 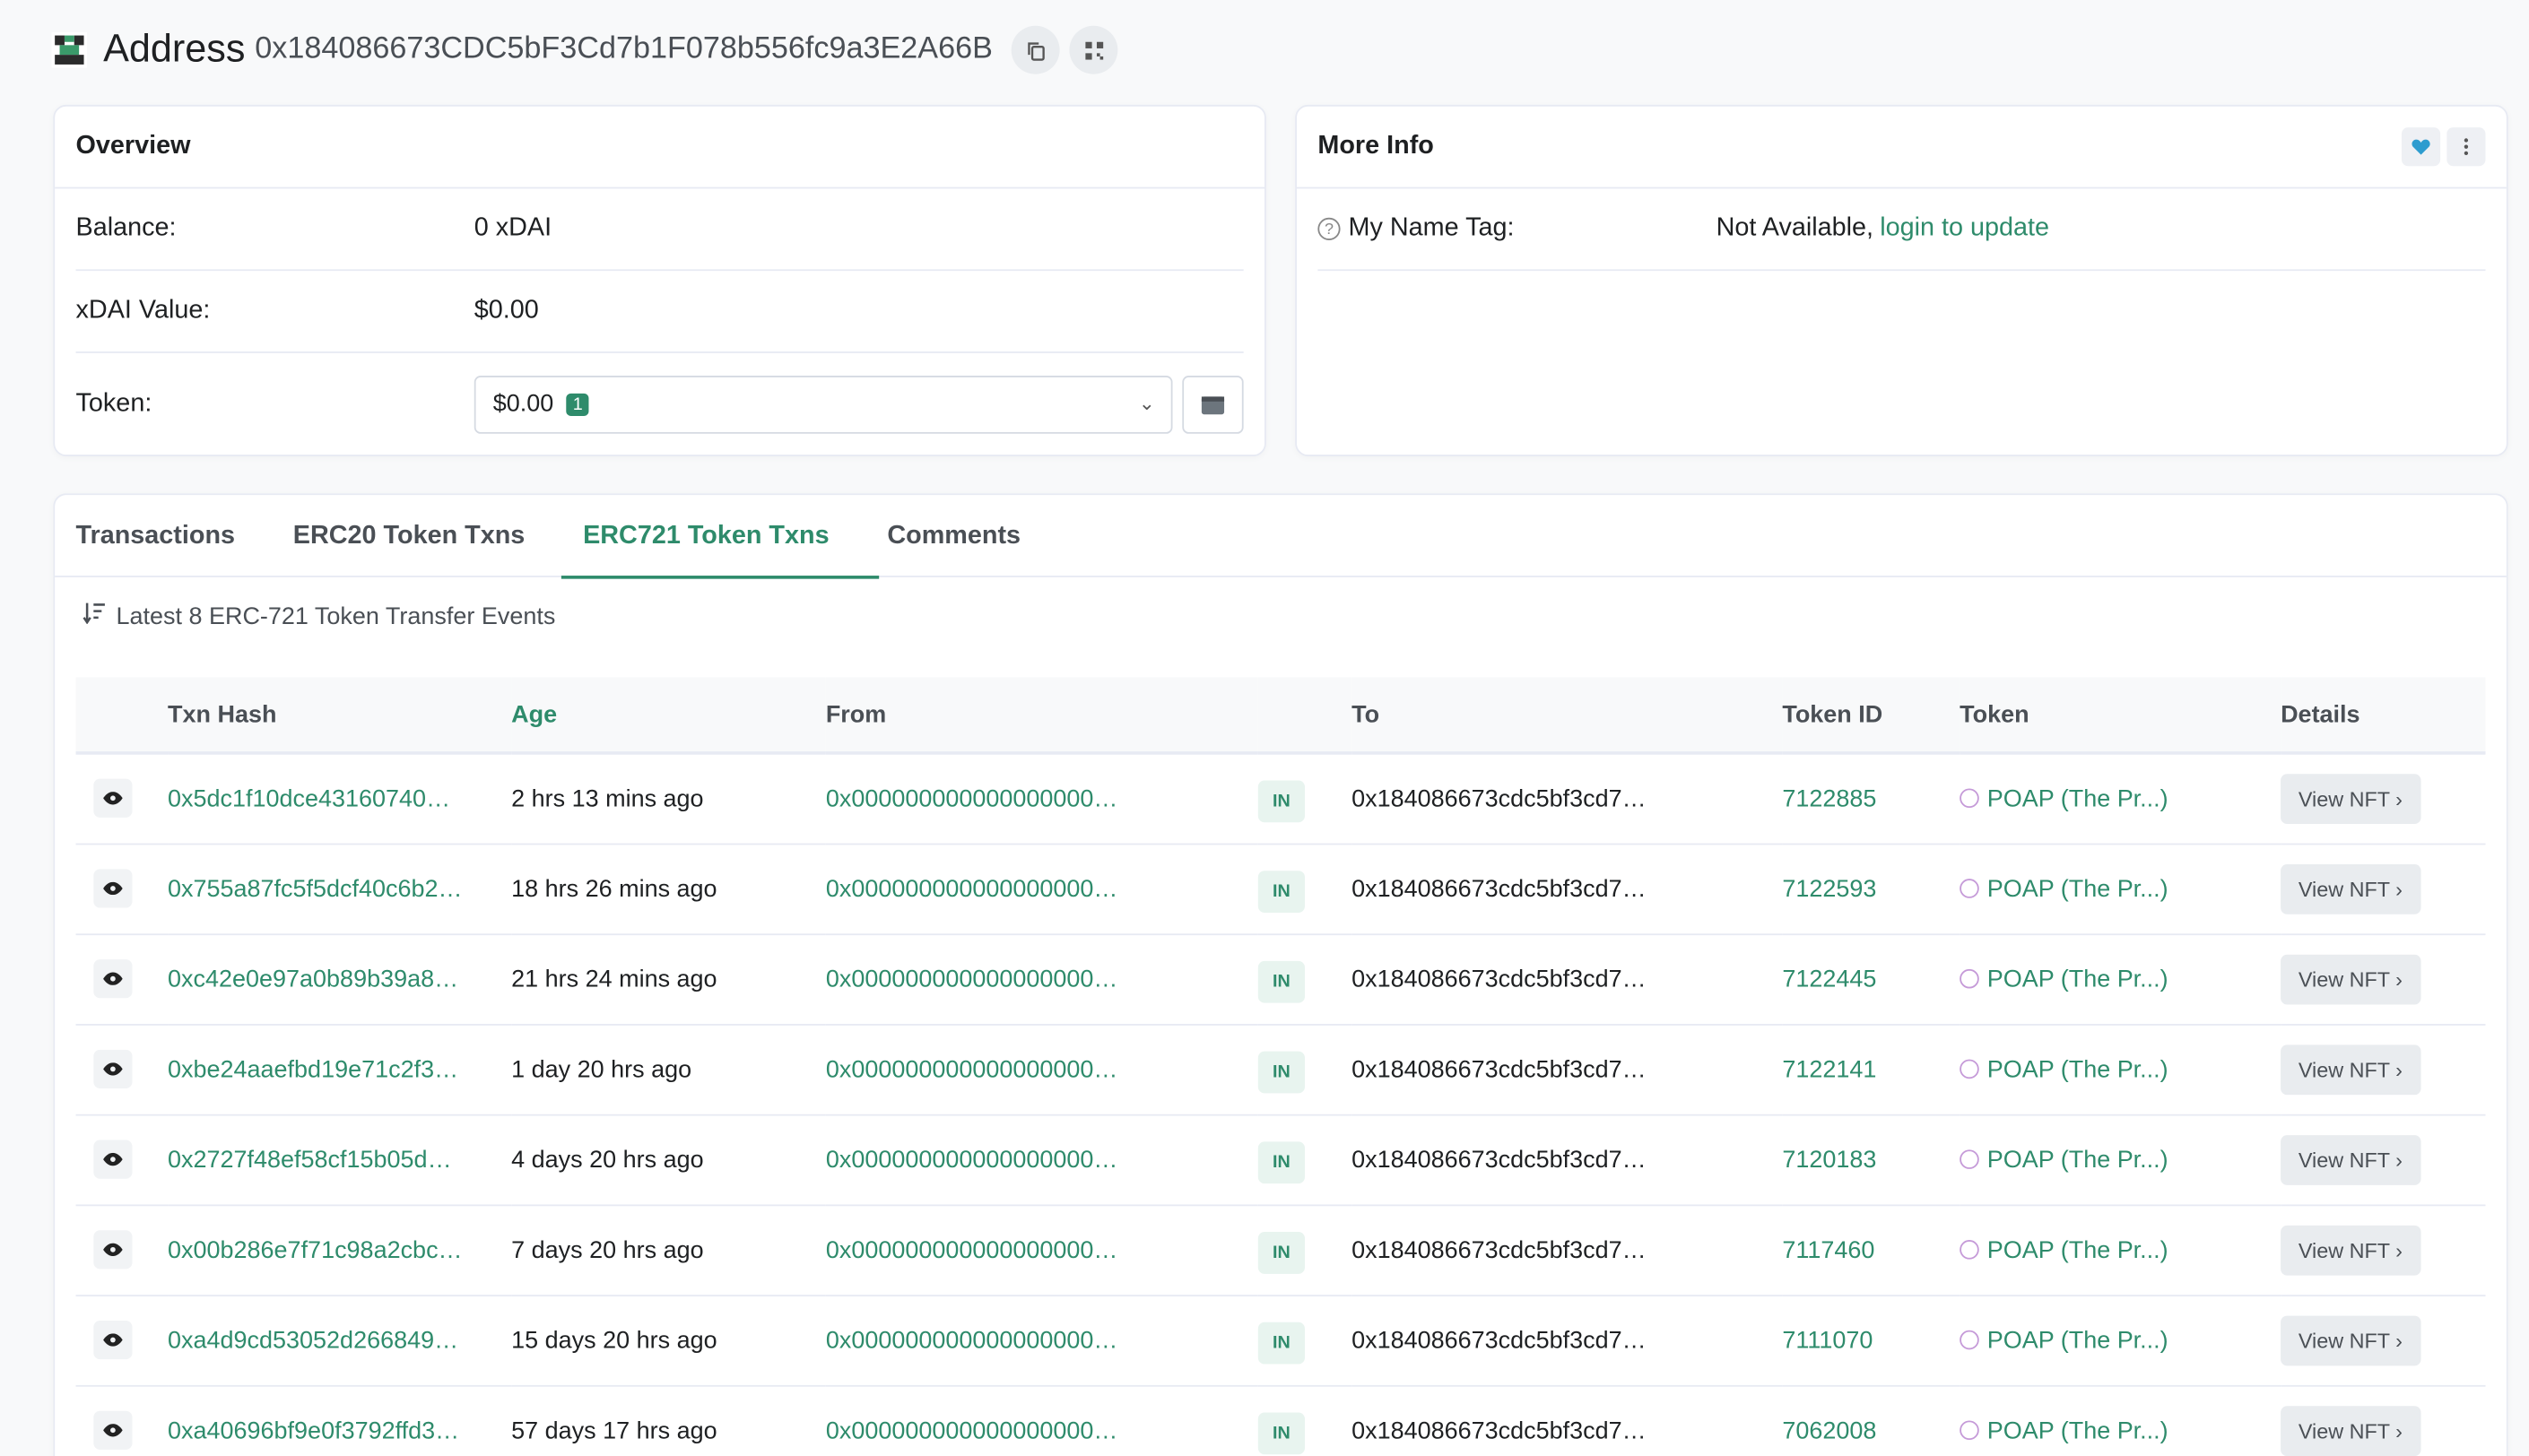 What do you see at coordinates (1832, 714) in the screenshot?
I see `header-token-id: Token ID` at bounding box center [1832, 714].